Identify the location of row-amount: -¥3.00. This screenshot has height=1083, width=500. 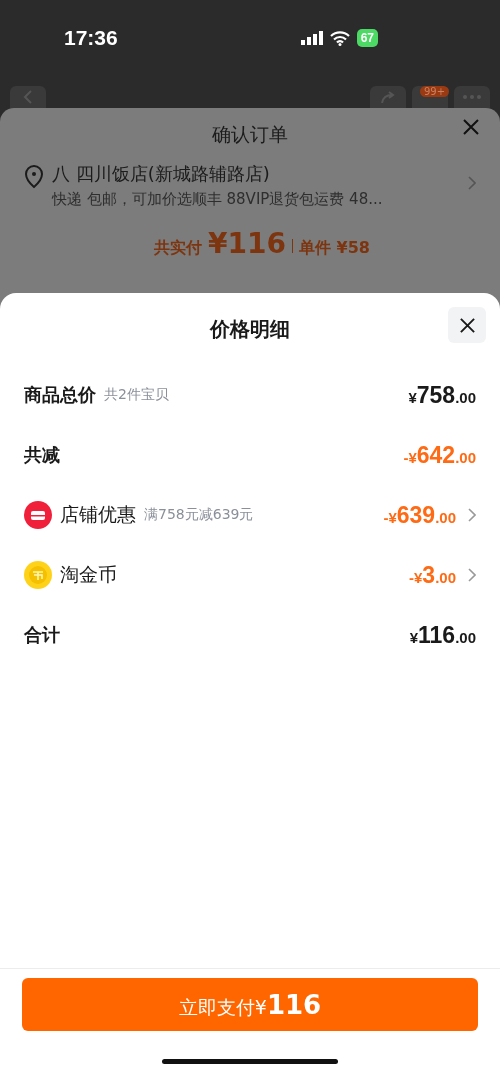
(432, 575).